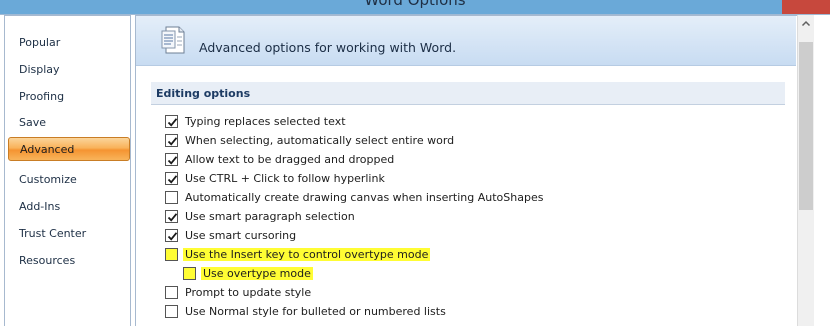 The image size is (830, 326). I want to click on sidebar-item-trust-center: Trust Center, so click(67, 234).